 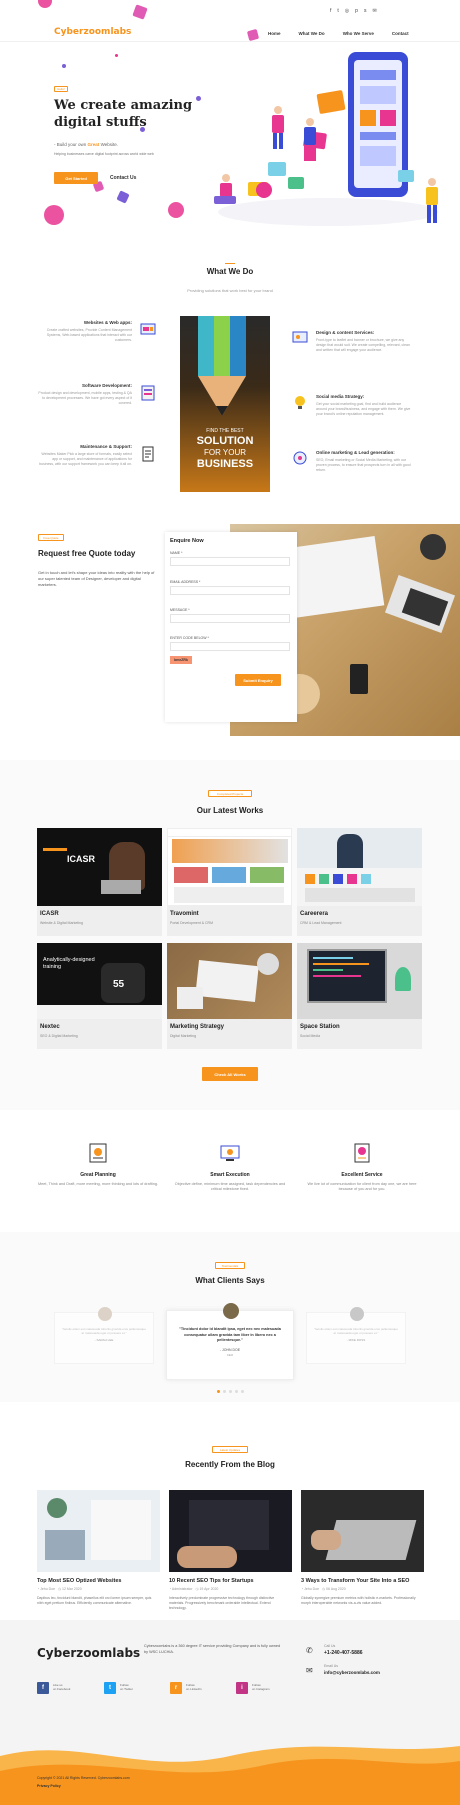 What do you see at coordinates (312, 33) in the screenshot?
I see `nav-what-we-do: What We Do` at bounding box center [312, 33].